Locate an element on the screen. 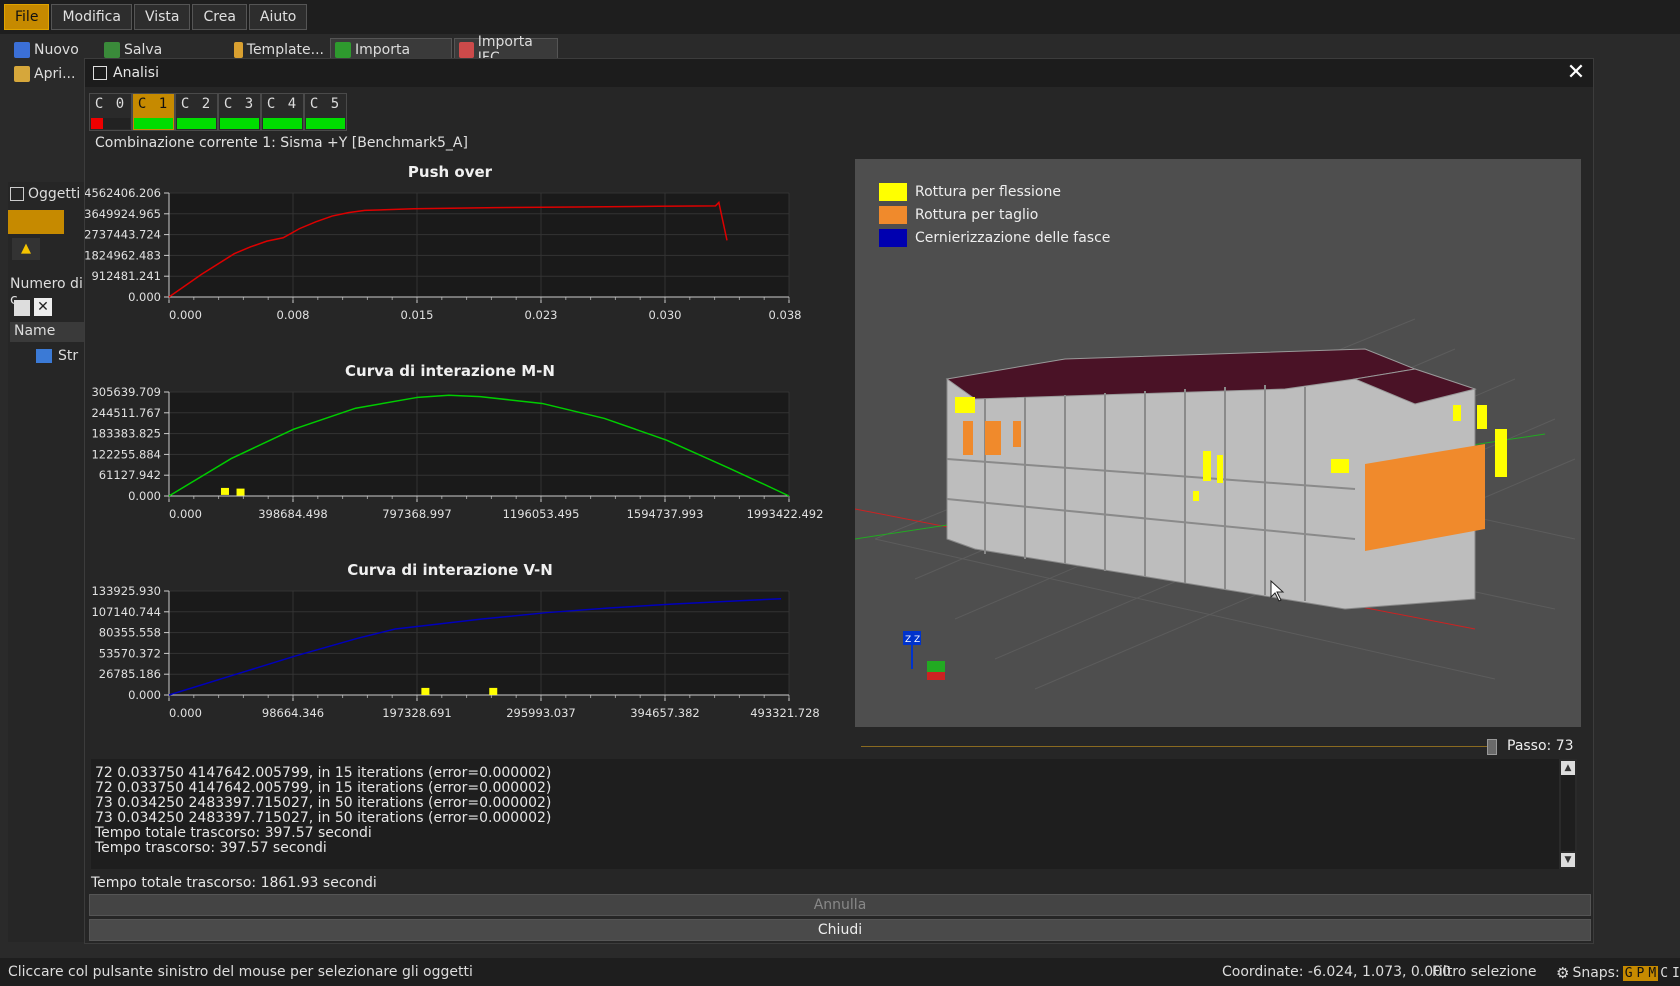 This screenshot has width=1680, height=986. snap-toggle-m: M is located at coordinates (1652, 973).